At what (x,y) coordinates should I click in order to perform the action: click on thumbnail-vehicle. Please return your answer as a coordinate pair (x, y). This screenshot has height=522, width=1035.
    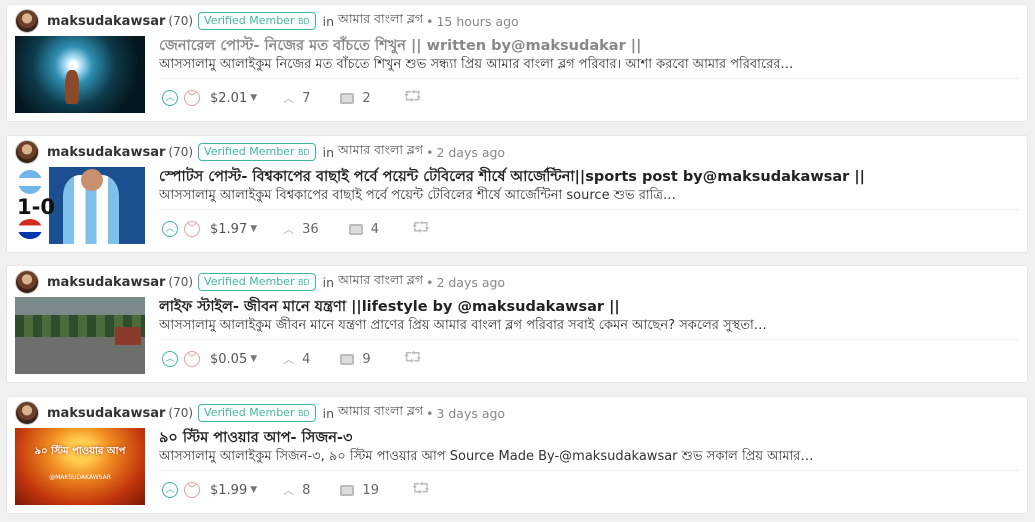
    Looking at the image, I should click on (128, 336).